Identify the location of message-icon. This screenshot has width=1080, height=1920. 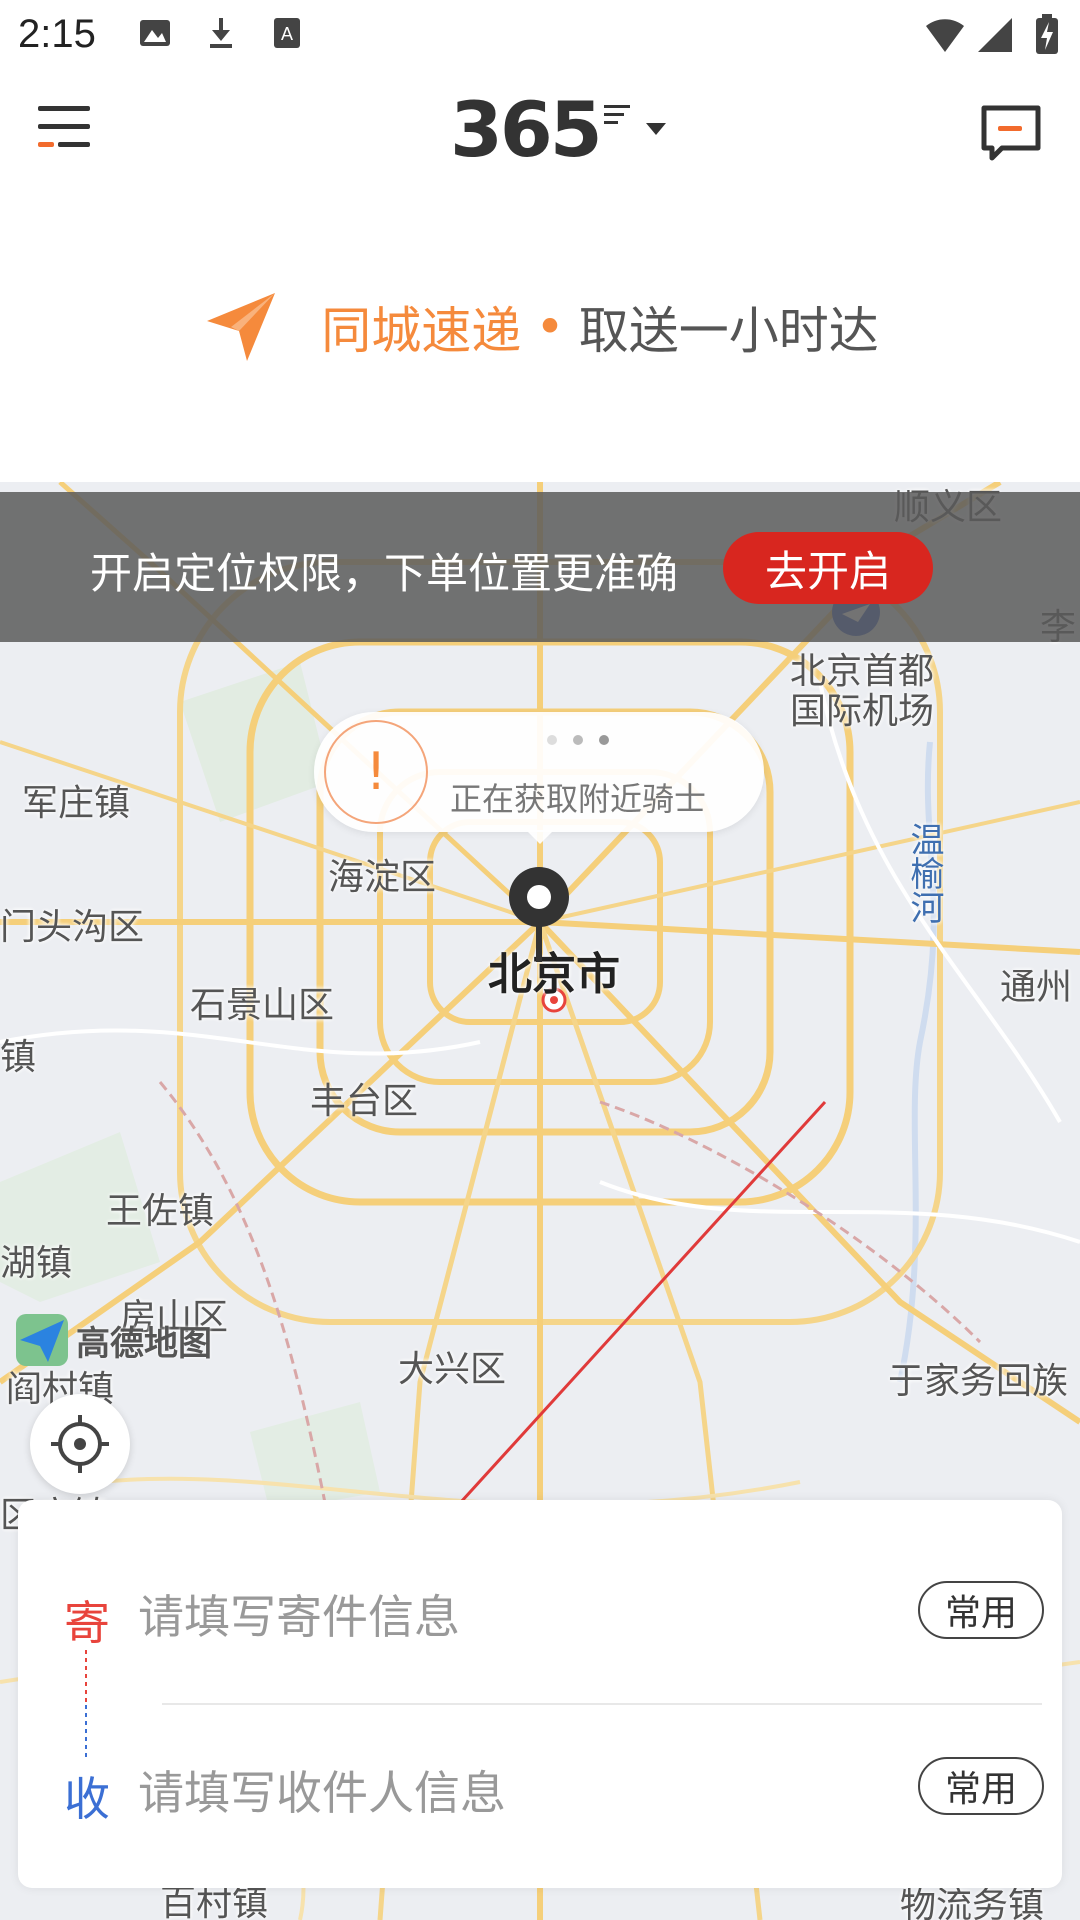
(1011, 133).